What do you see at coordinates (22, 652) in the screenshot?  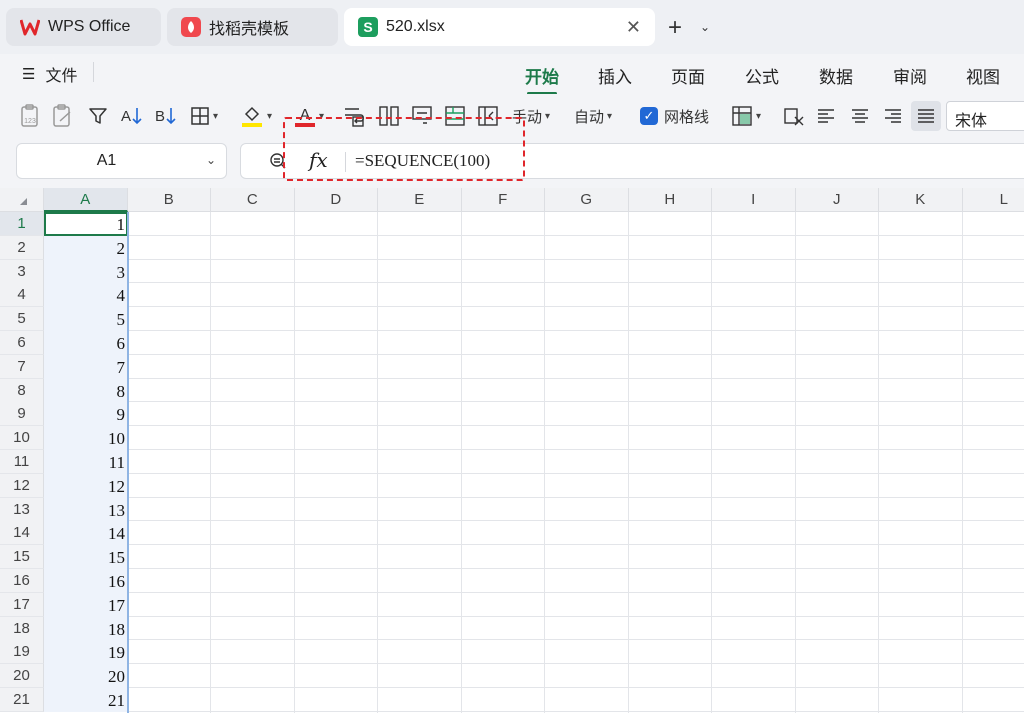 I see `row-header-19: 19` at bounding box center [22, 652].